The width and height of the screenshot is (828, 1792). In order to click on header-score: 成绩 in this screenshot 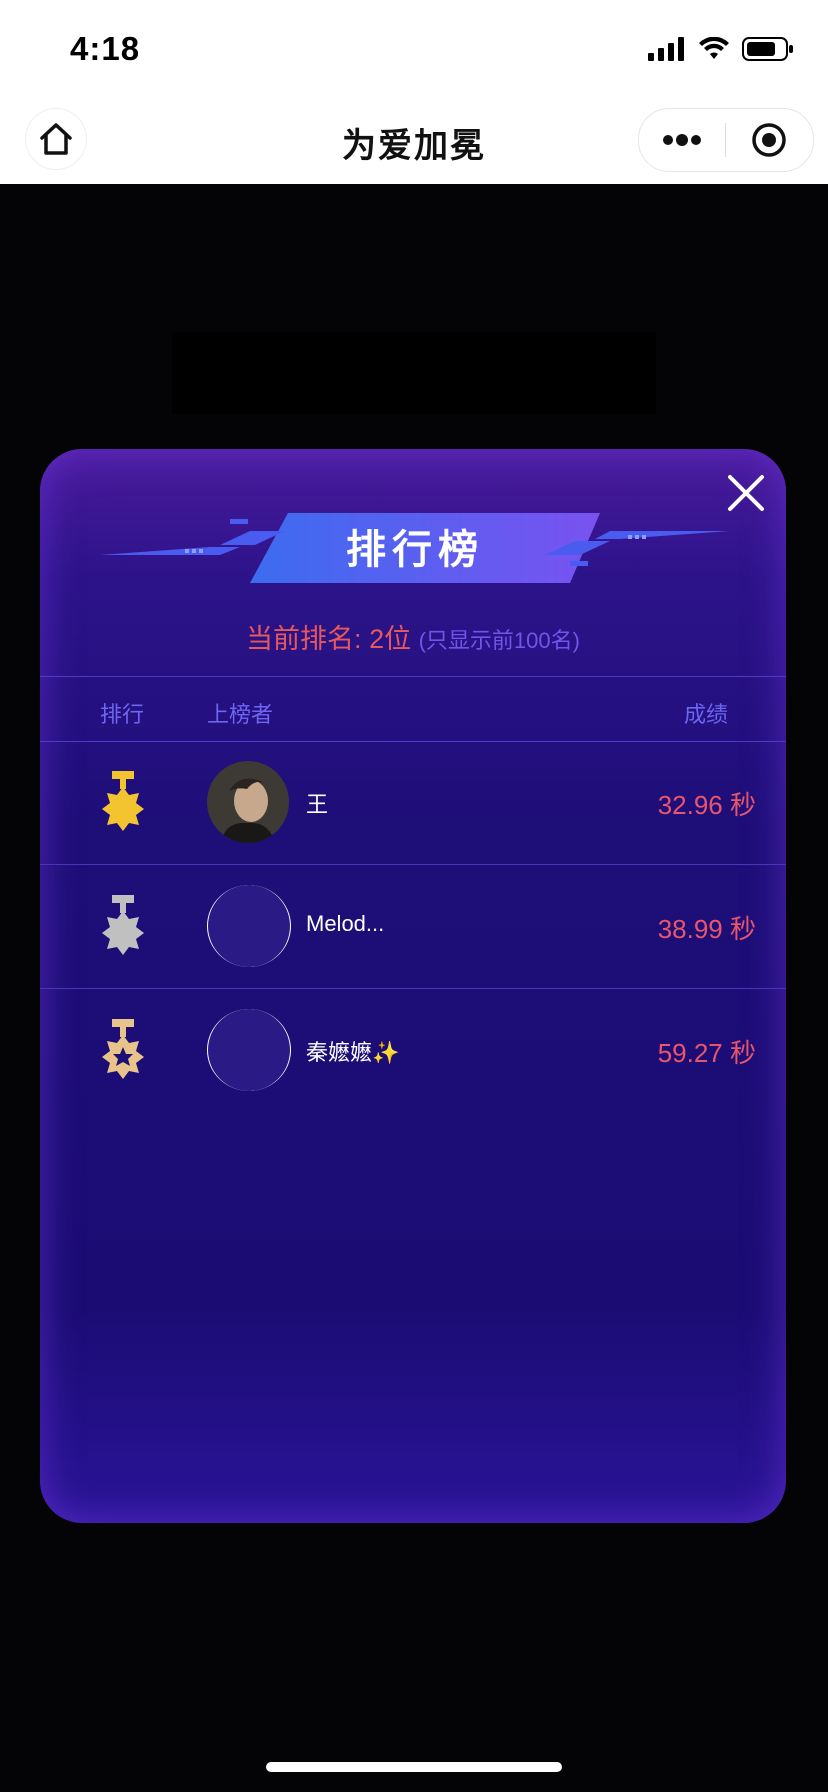, I will do `click(705, 714)`.